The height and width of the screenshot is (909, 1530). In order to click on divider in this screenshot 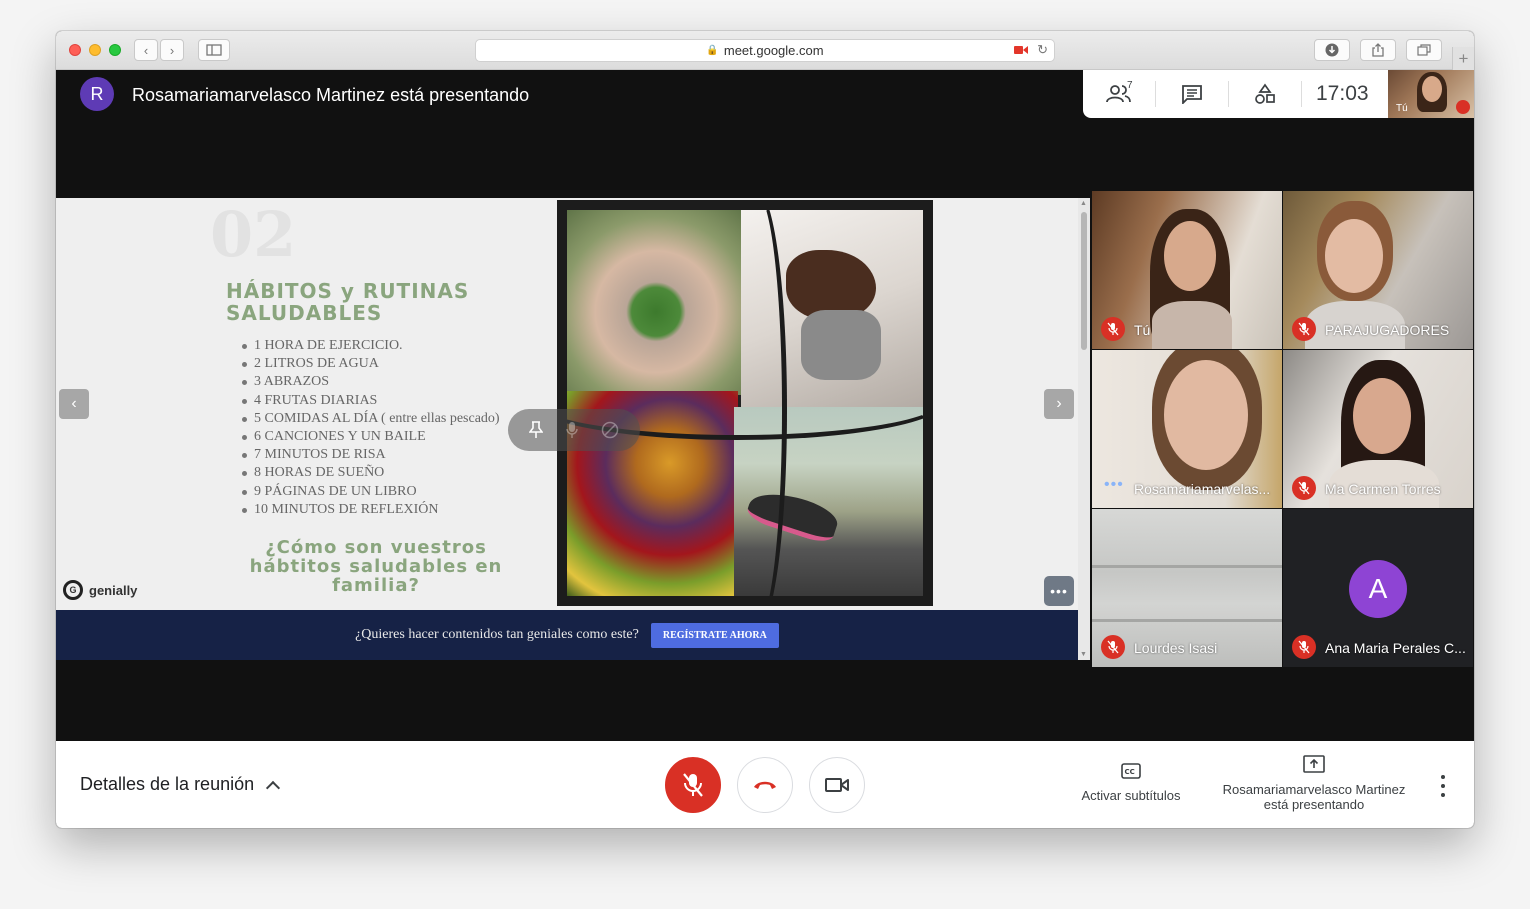, I will do `click(1301, 94)`.